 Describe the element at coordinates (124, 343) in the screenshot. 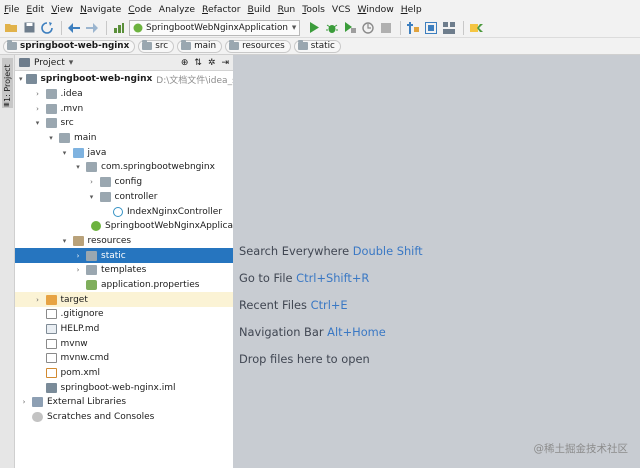

I see `tree-node: mvnw` at that location.